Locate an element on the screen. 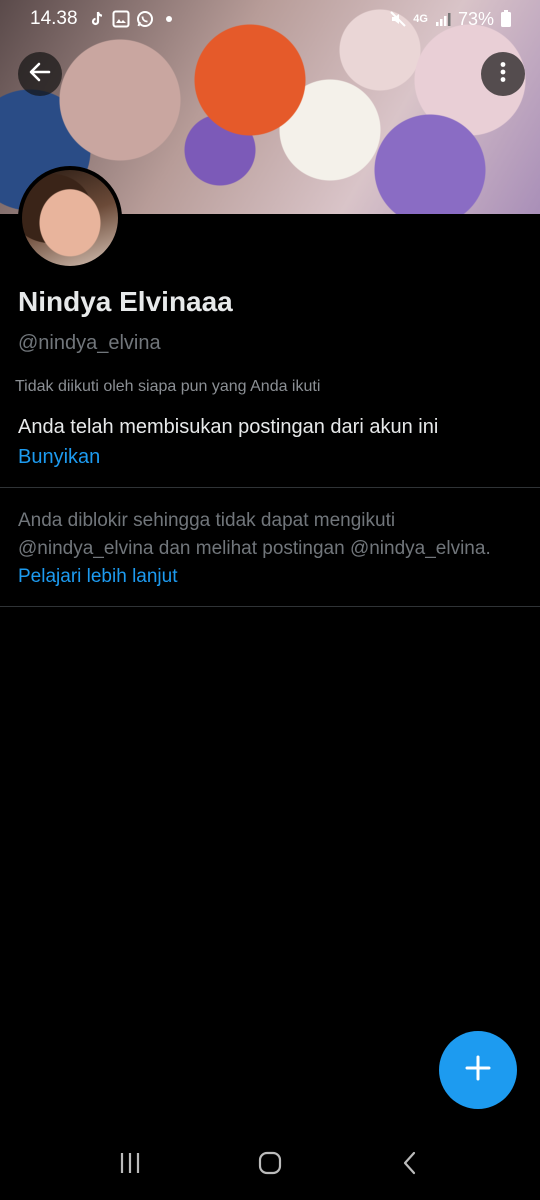 The image size is (540, 1200). notification-dot-icon is located at coordinates (168, 19).